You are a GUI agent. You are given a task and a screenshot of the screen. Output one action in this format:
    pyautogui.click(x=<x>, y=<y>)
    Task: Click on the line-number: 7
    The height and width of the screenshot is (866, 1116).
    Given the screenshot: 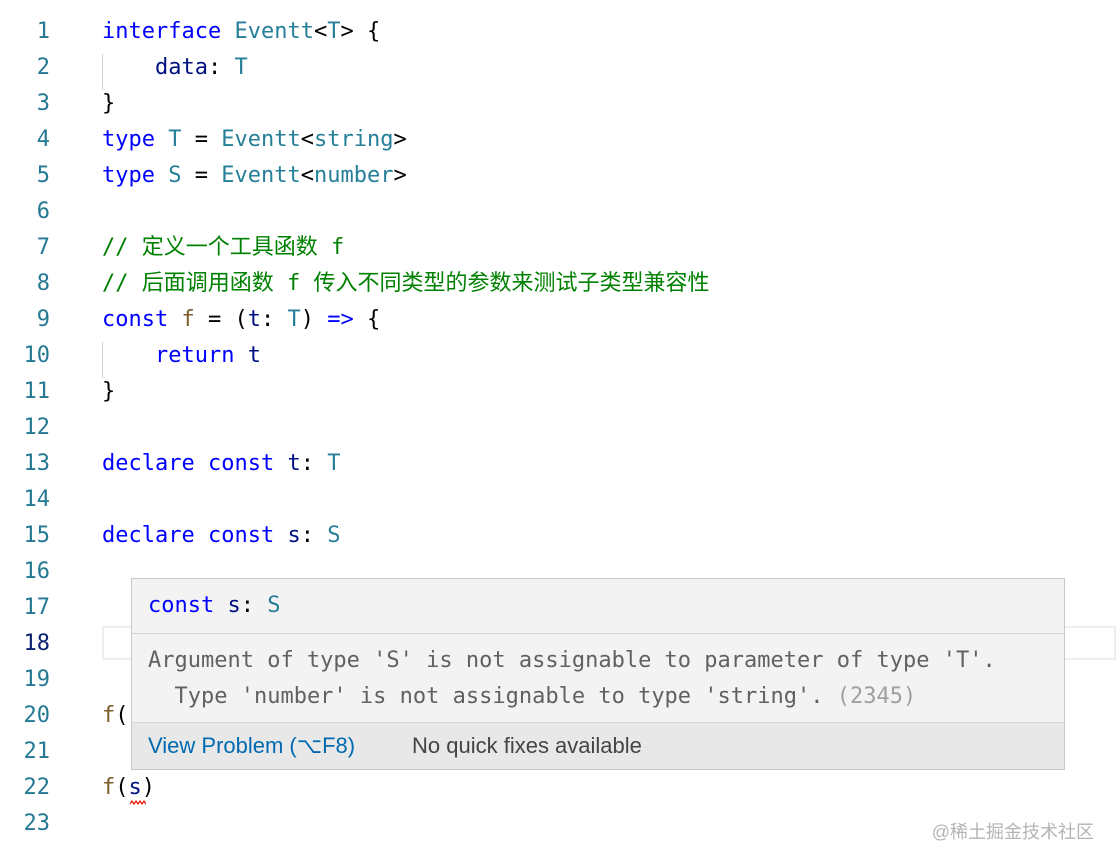 What is the action you would take?
    pyautogui.click(x=43, y=247)
    